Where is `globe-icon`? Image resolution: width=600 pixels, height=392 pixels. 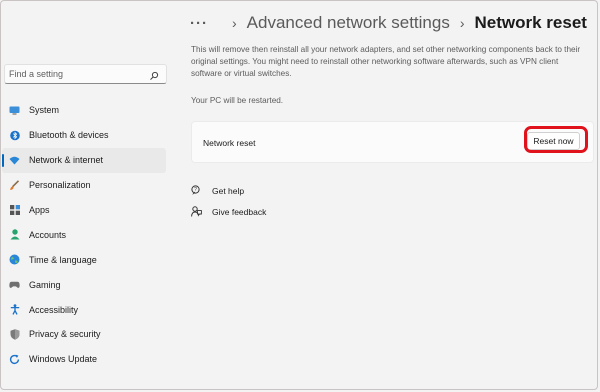
globe-icon is located at coordinates (14, 259).